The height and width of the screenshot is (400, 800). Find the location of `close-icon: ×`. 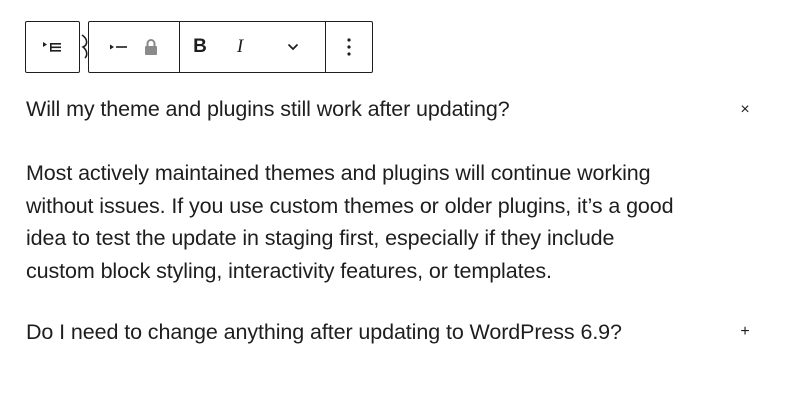

close-icon: × is located at coordinates (745, 109).